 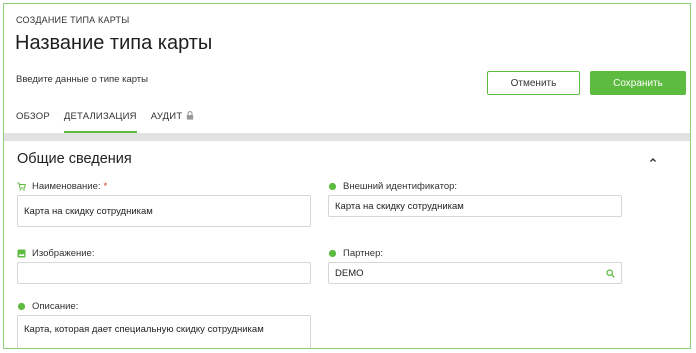 I want to click on required-marker: *, so click(x=105, y=186).